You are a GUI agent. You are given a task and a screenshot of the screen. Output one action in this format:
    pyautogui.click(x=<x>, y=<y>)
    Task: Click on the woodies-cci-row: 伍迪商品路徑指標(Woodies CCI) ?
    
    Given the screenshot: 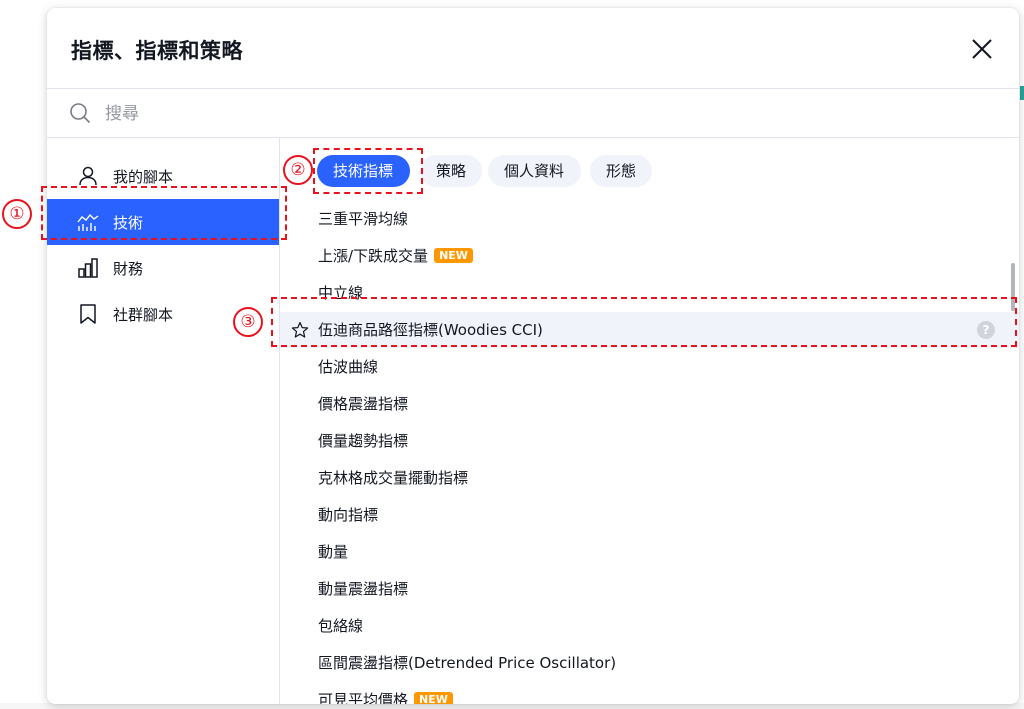 What is the action you would take?
    pyautogui.click(x=649, y=330)
    